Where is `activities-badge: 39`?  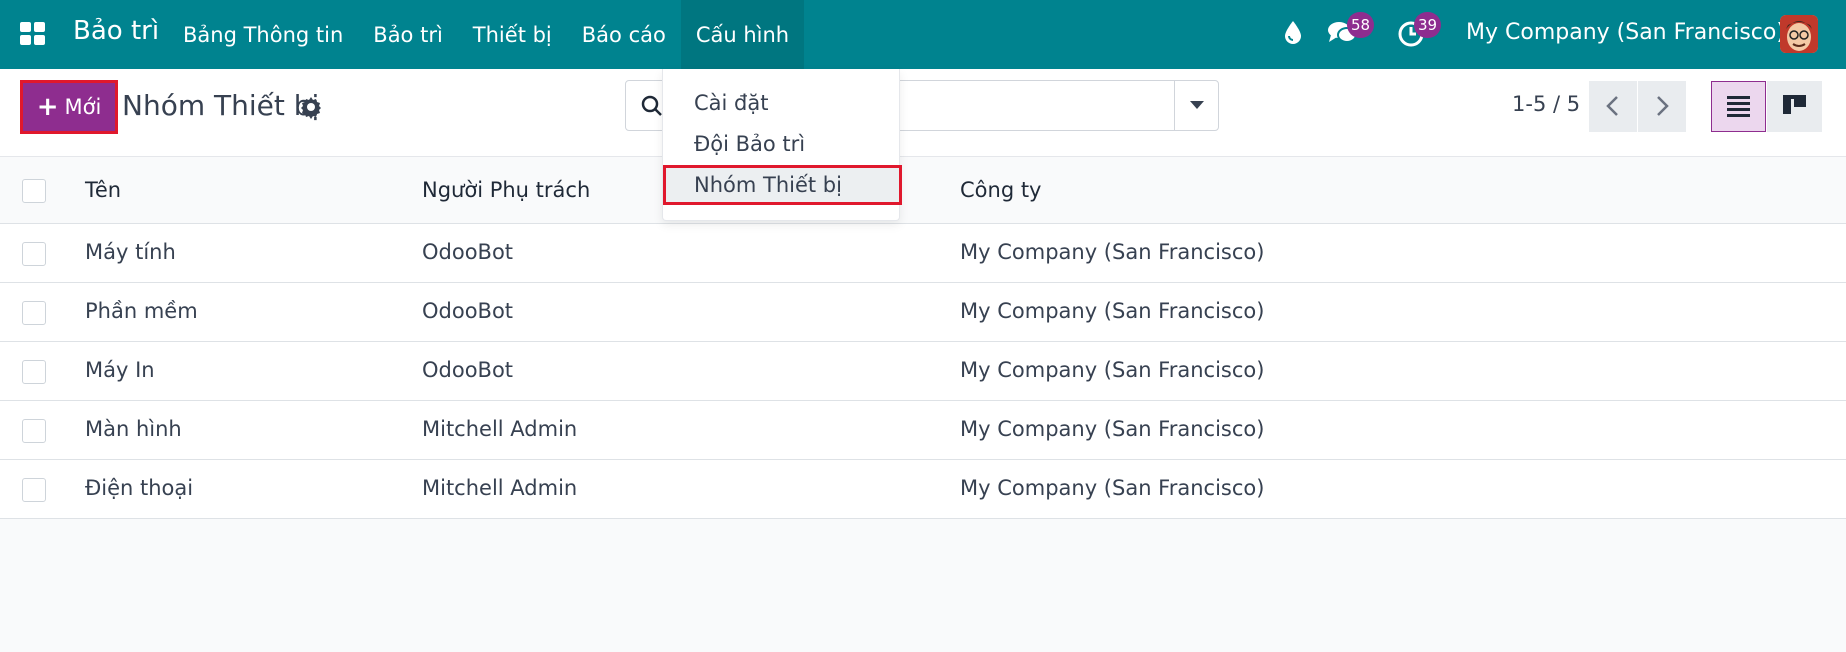 activities-badge: 39 is located at coordinates (1428, 25).